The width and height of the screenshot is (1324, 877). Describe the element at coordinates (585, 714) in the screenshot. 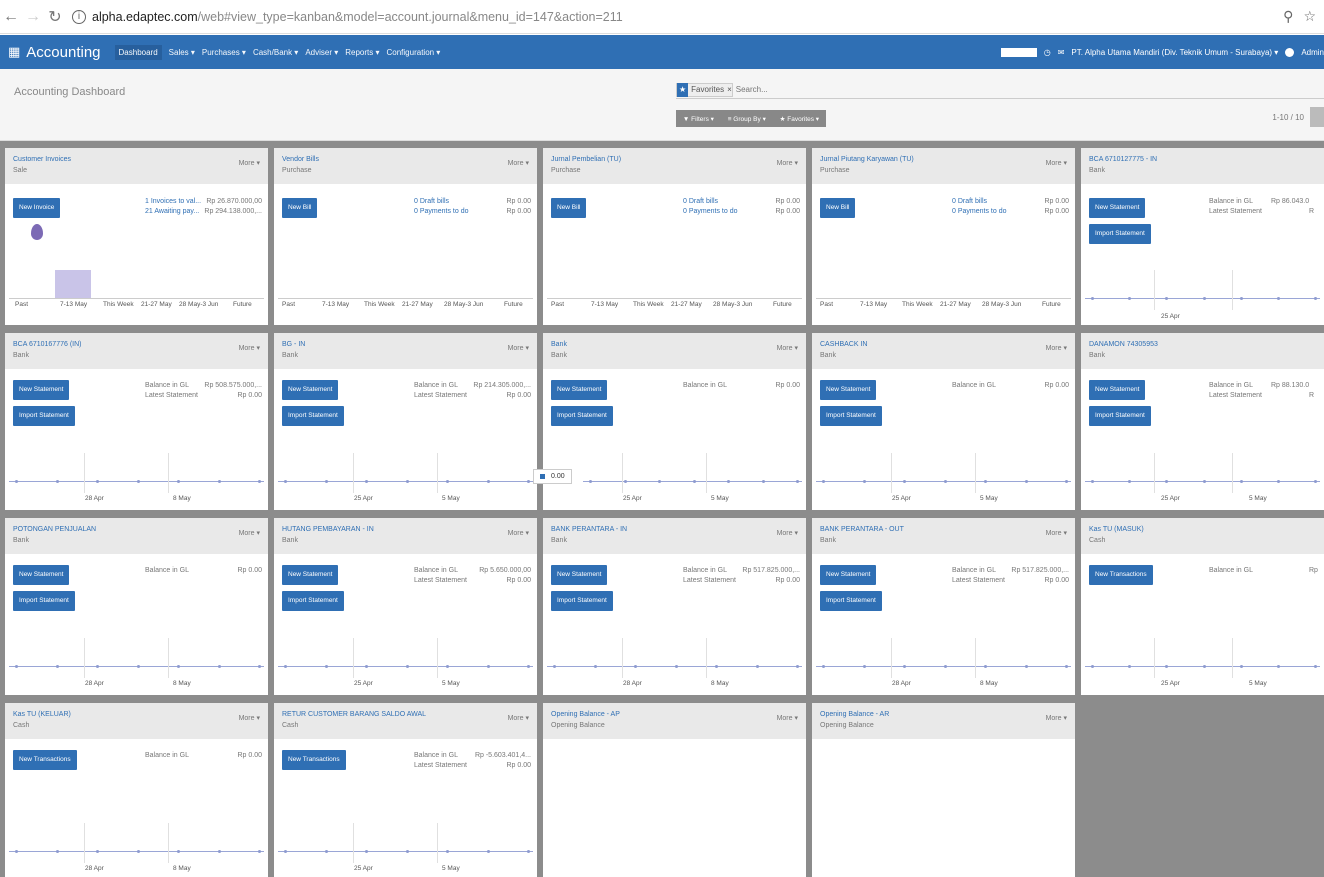

I see `journal-title: Opening Balance - AP` at that location.